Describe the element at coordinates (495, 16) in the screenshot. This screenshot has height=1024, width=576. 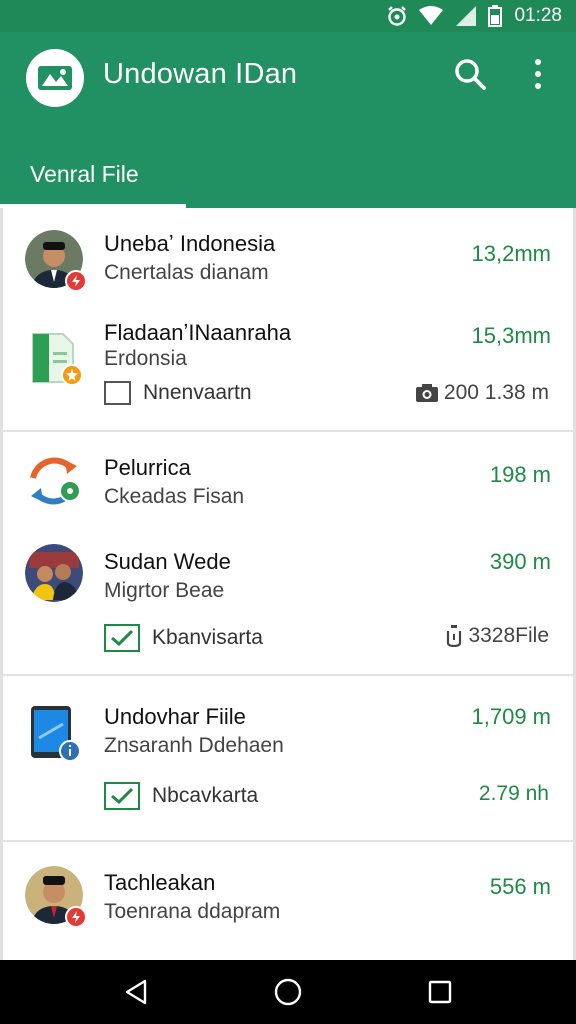
I see `battery-icon` at that location.